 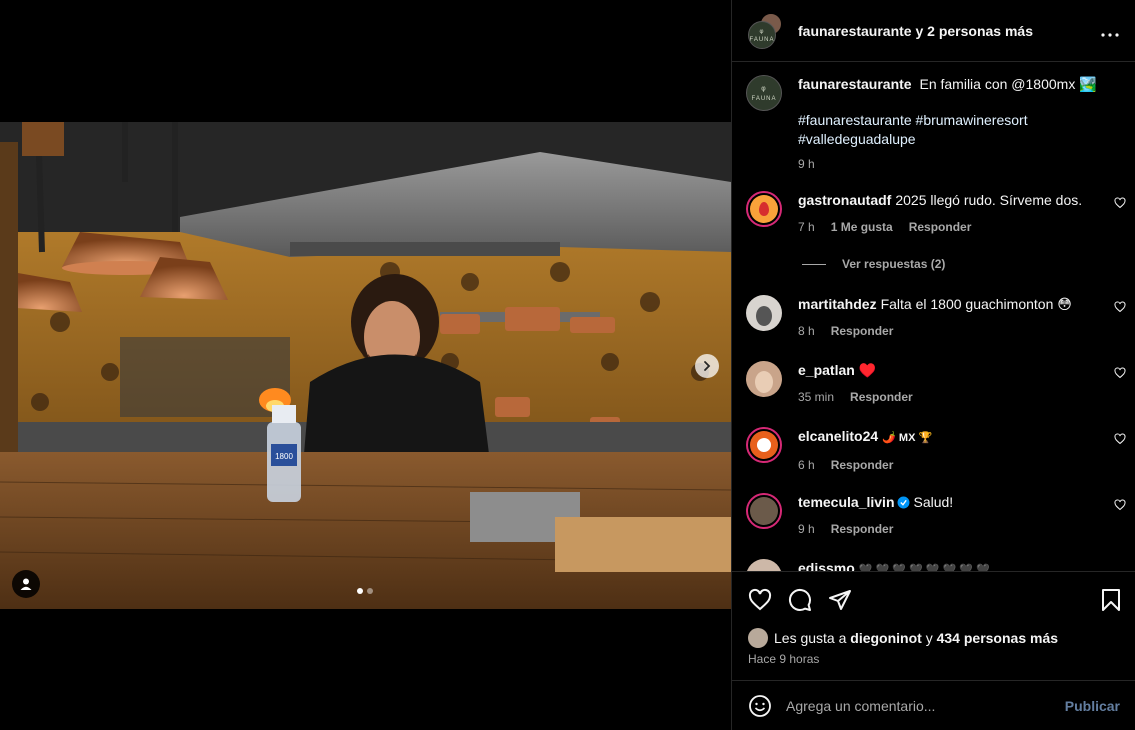 What do you see at coordinates (1110, 31) in the screenshot?
I see `more-options-button` at bounding box center [1110, 31].